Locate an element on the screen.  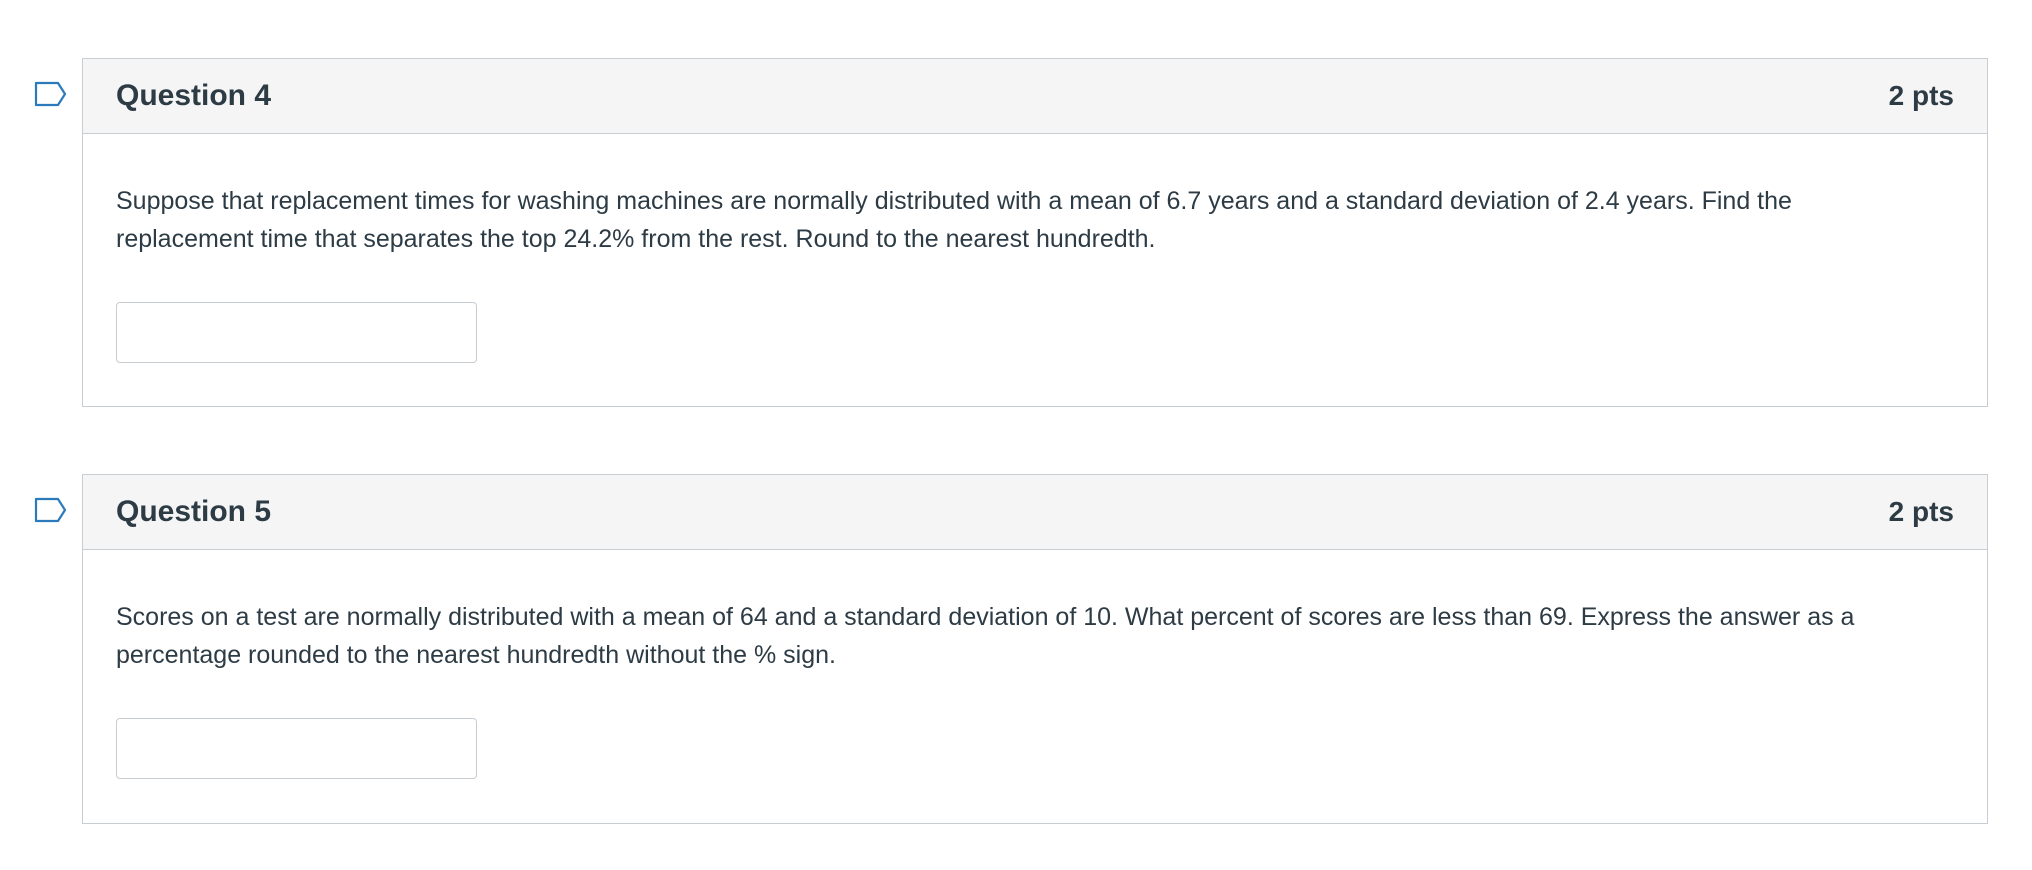
question-header: Question 5 2 pts is located at coordinates (1035, 512).